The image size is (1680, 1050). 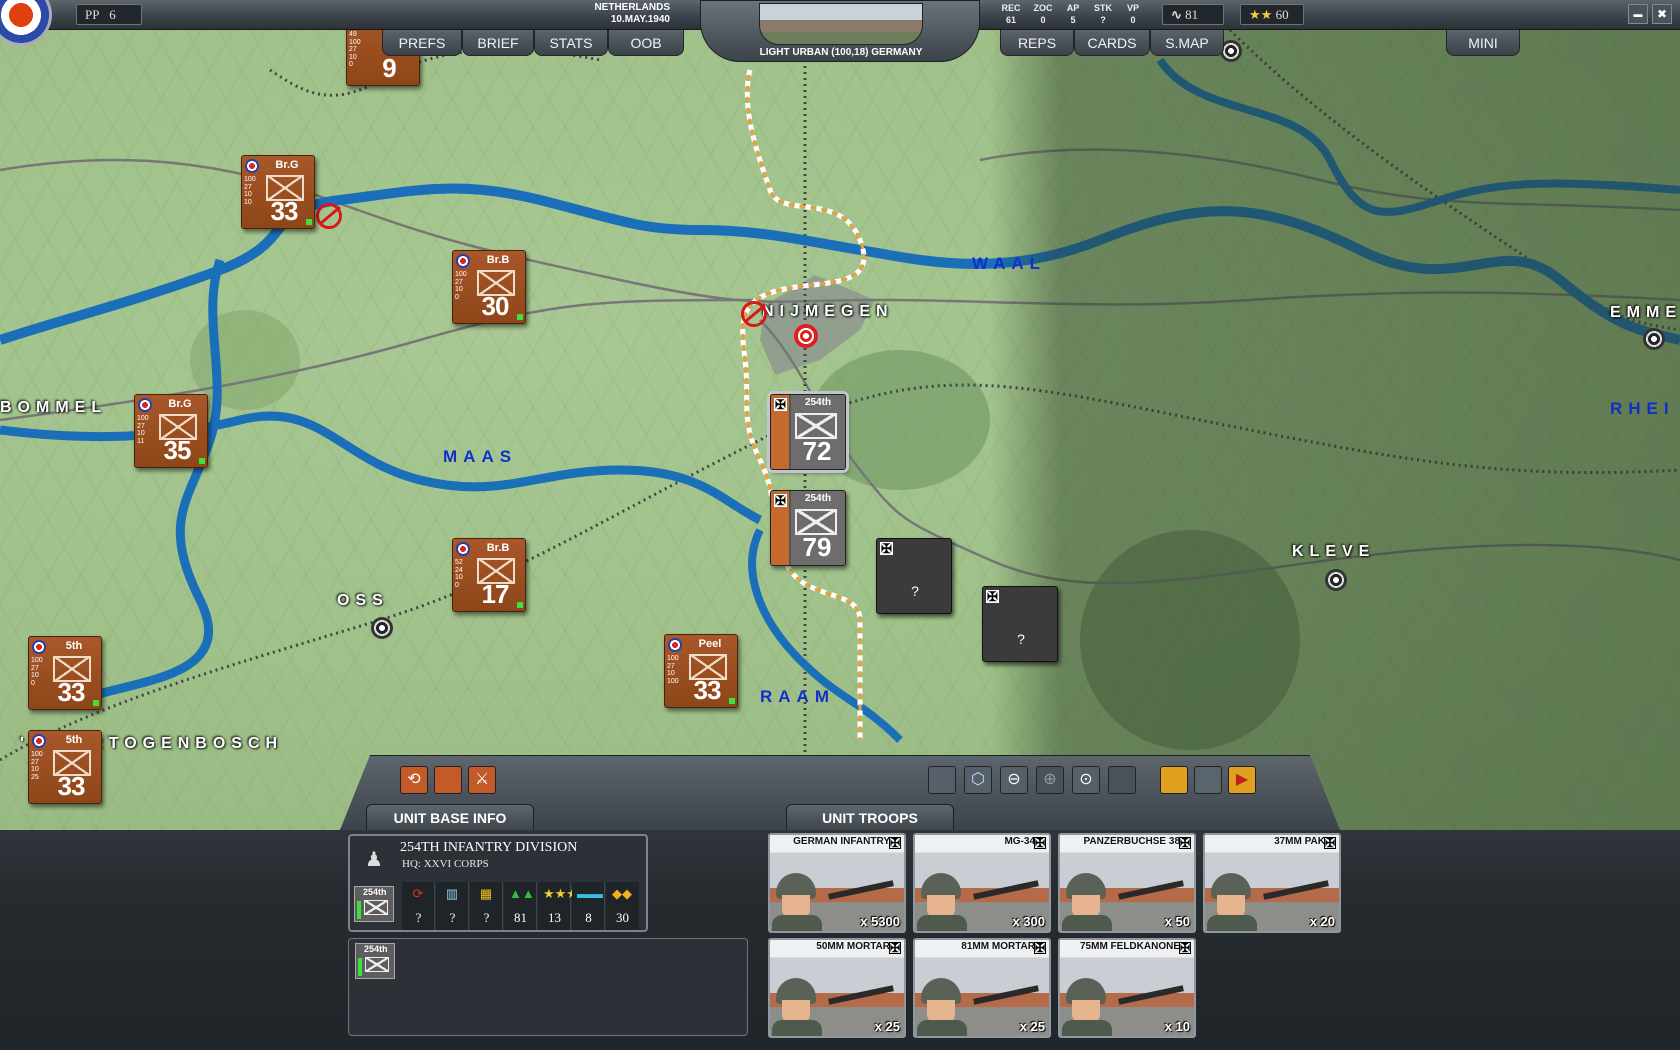 I want to click on allied-unit-counter: Br.G 100 27 10 10 33, so click(x=278, y=192).